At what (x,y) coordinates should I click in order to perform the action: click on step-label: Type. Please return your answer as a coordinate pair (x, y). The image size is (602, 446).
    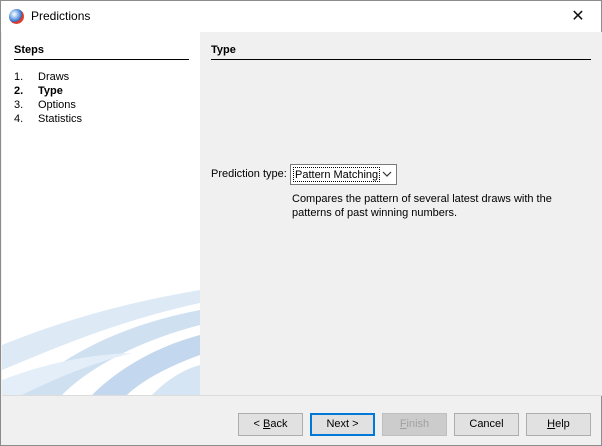
    Looking at the image, I should click on (50, 91).